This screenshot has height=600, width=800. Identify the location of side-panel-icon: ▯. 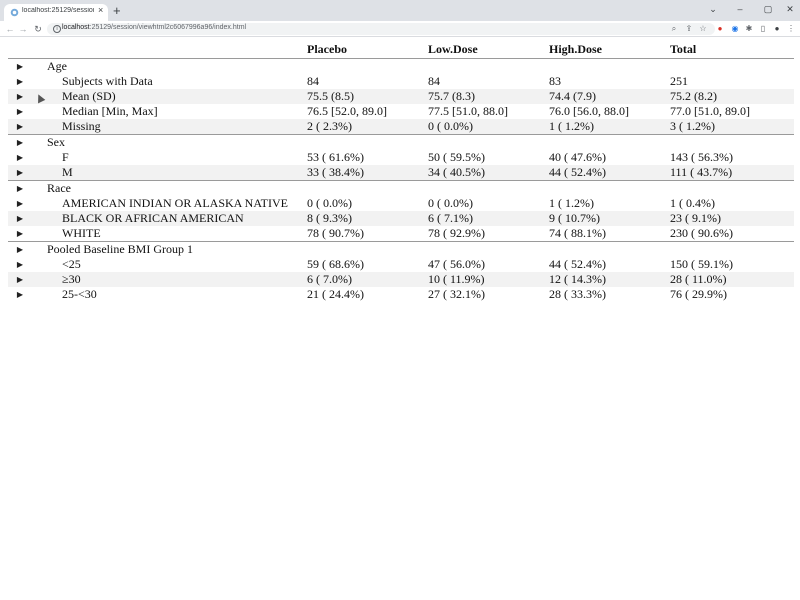
(763, 29).